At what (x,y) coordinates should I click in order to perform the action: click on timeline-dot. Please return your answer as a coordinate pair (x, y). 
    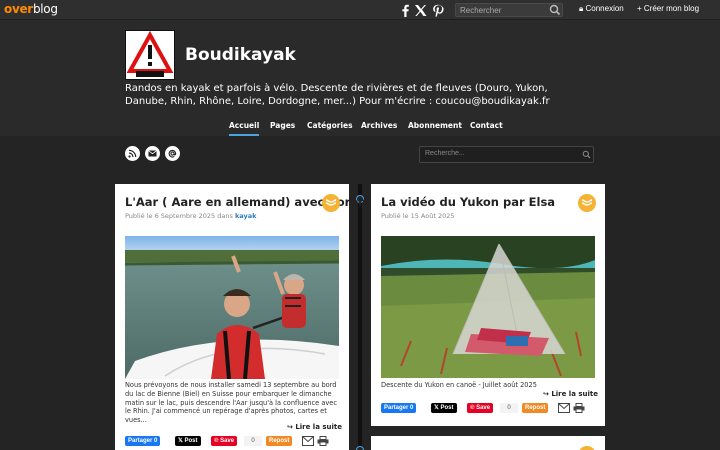
    Looking at the image, I should click on (360, 448).